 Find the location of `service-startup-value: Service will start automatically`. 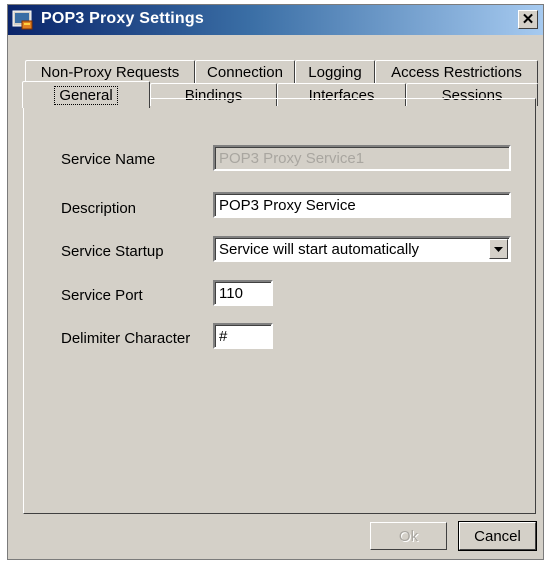

service-startup-value: Service will start automatically is located at coordinates (319, 249).